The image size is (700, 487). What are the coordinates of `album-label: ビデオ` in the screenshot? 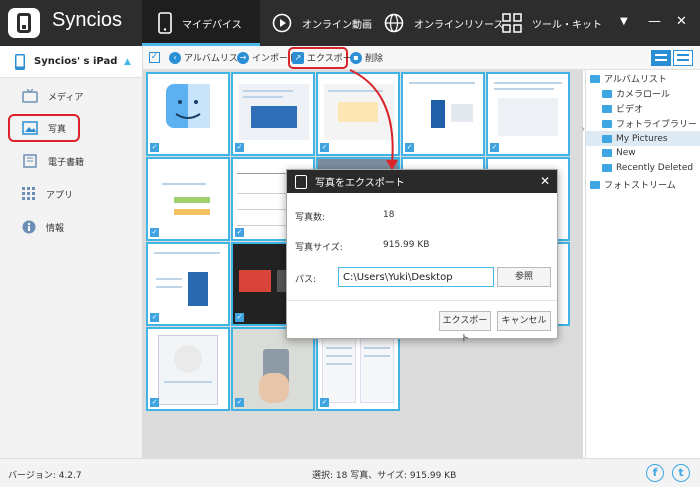 It's located at (630, 110).